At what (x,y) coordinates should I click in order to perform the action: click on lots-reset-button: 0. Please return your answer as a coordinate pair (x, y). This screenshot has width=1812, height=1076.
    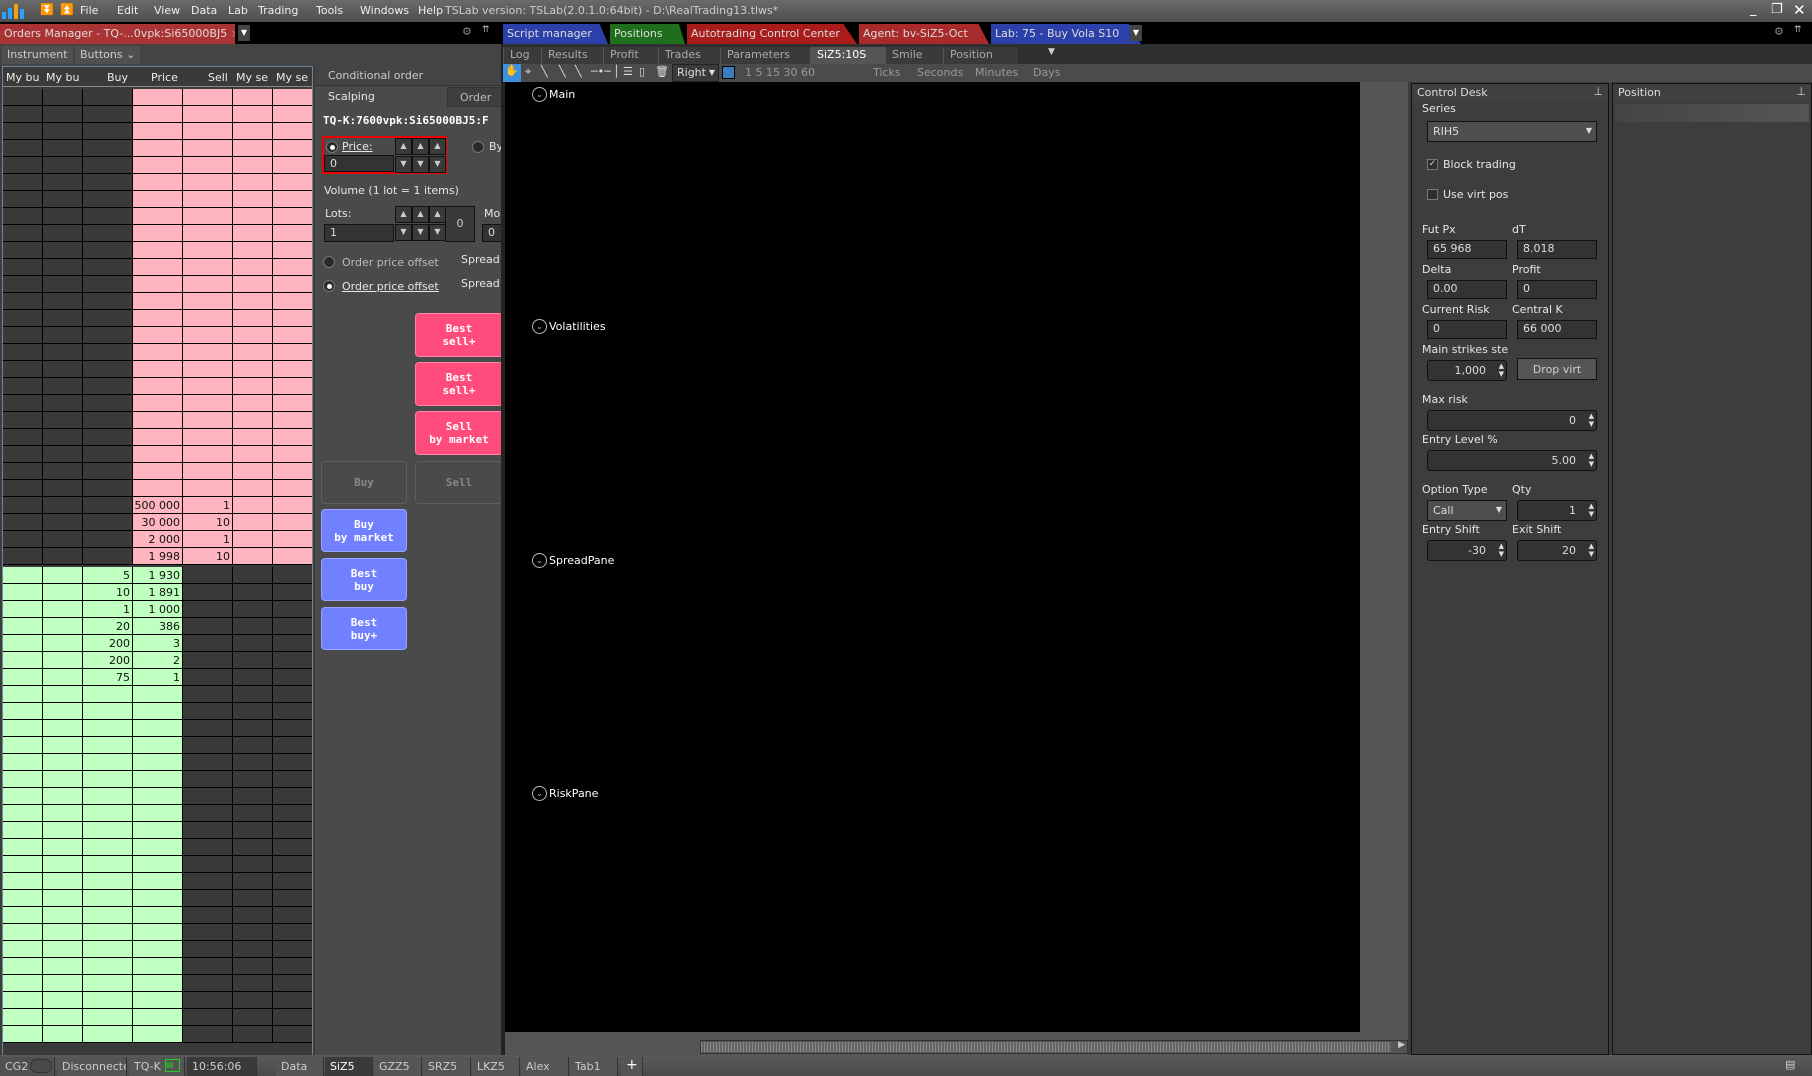
    Looking at the image, I should click on (460, 224).